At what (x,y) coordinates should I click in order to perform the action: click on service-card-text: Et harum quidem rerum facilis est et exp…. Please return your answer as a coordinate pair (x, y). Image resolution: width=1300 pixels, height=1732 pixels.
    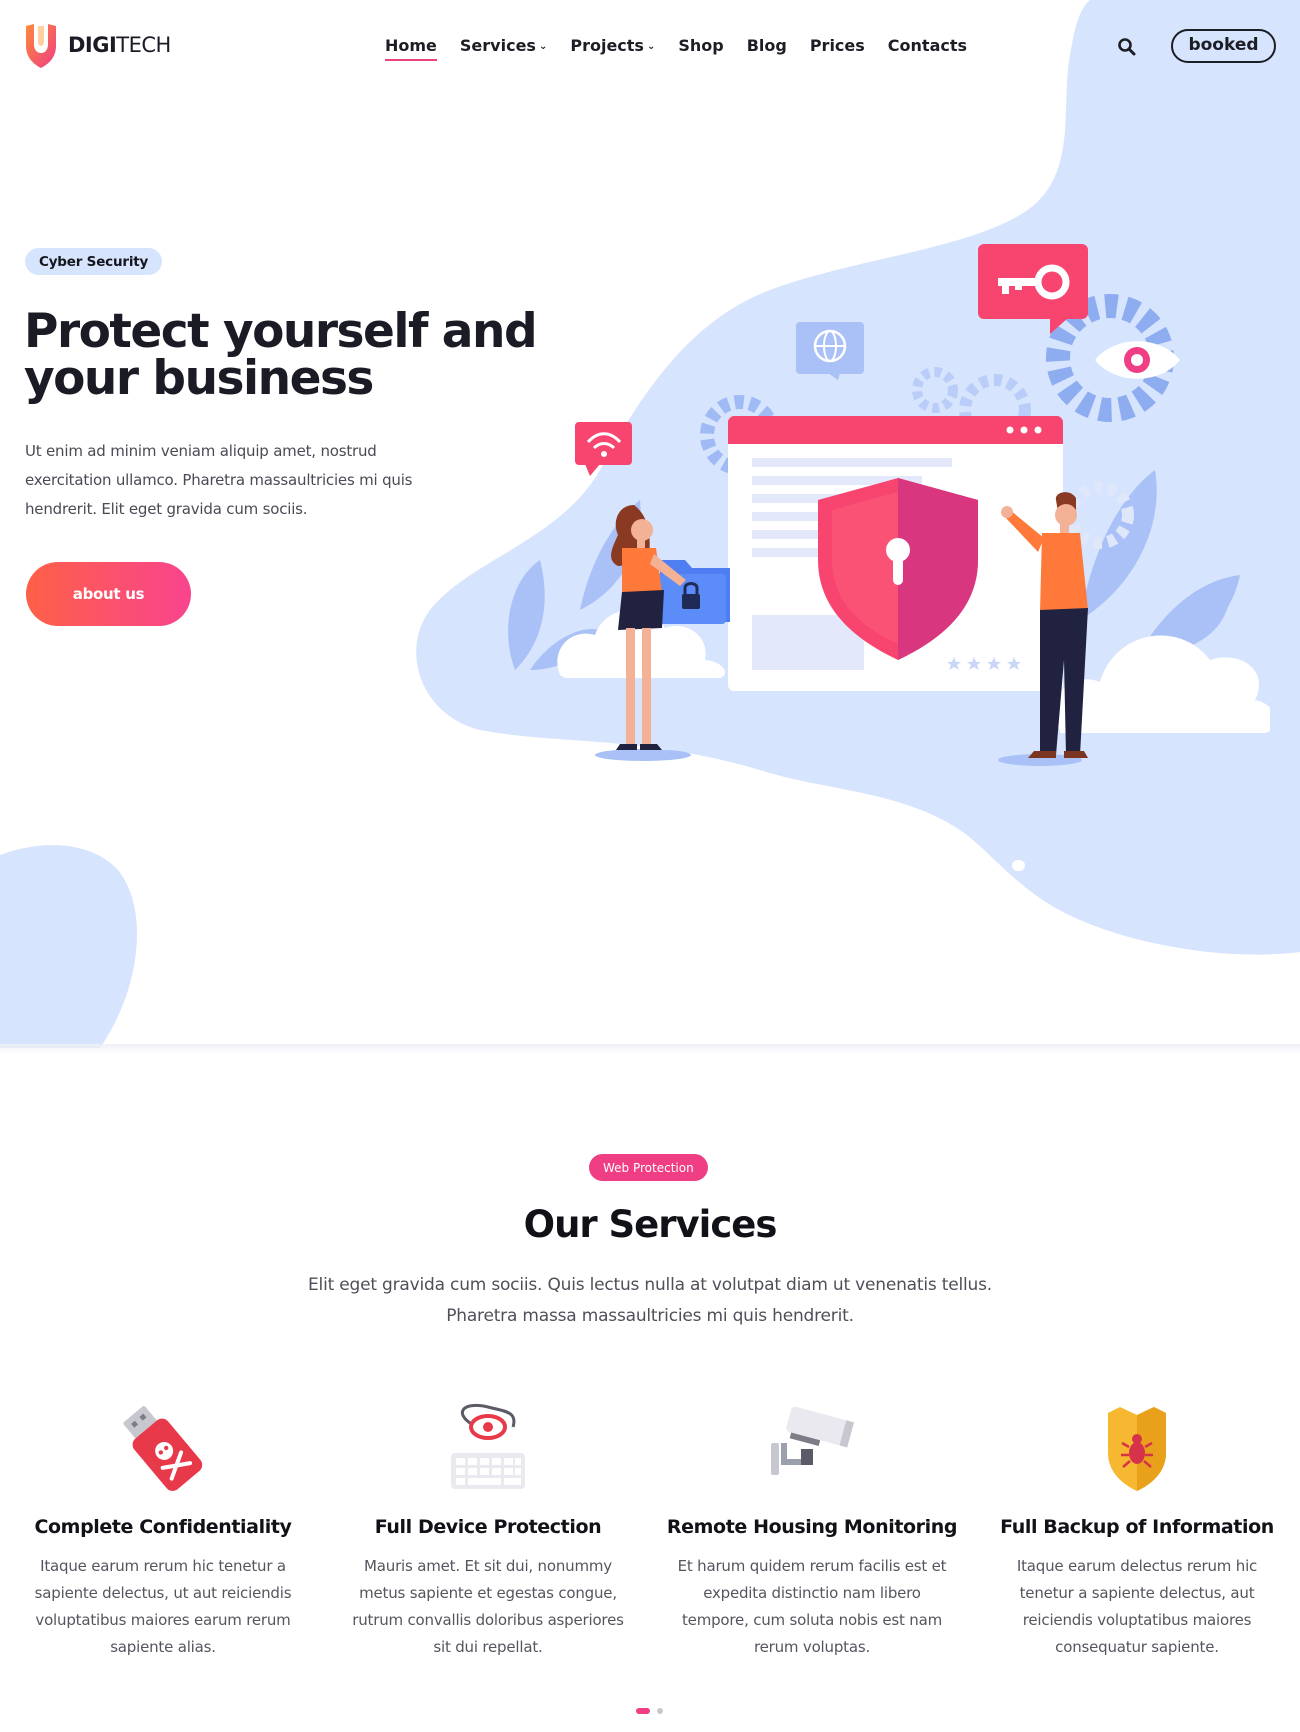
    Looking at the image, I should click on (812, 1606).